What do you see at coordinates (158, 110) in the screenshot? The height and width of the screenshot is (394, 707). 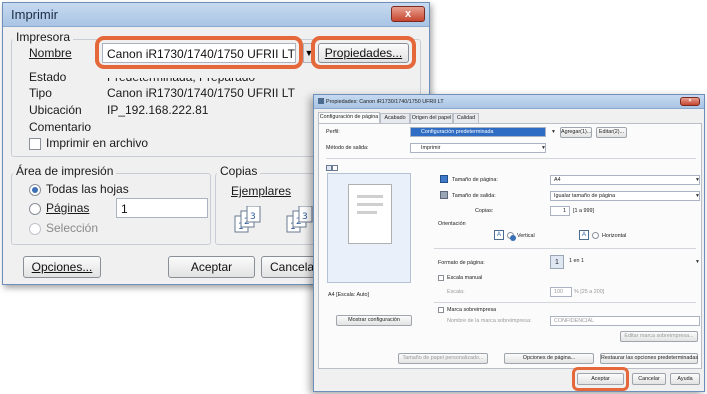 I see `location-value: IP_192.168.222.81` at bounding box center [158, 110].